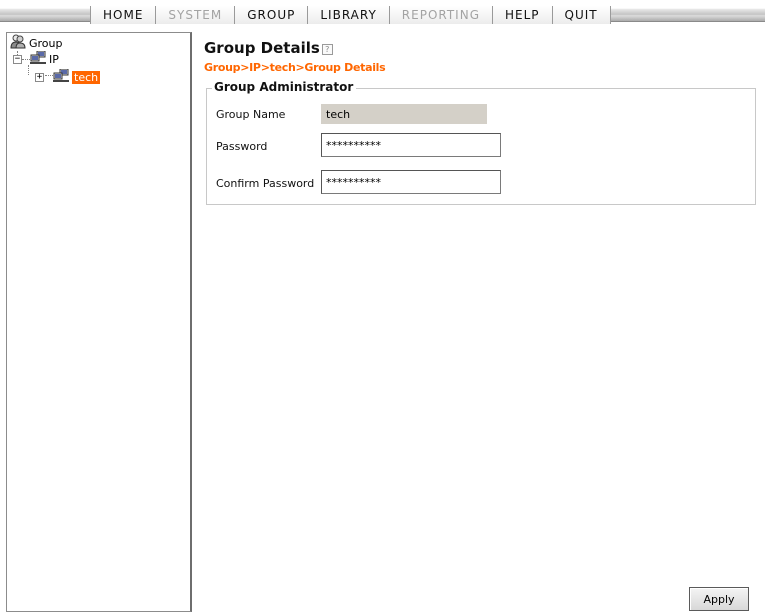 This screenshot has height=612, width=765. Describe the element at coordinates (86, 77) in the screenshot. I see `tree-label-tech: tech` at that location.